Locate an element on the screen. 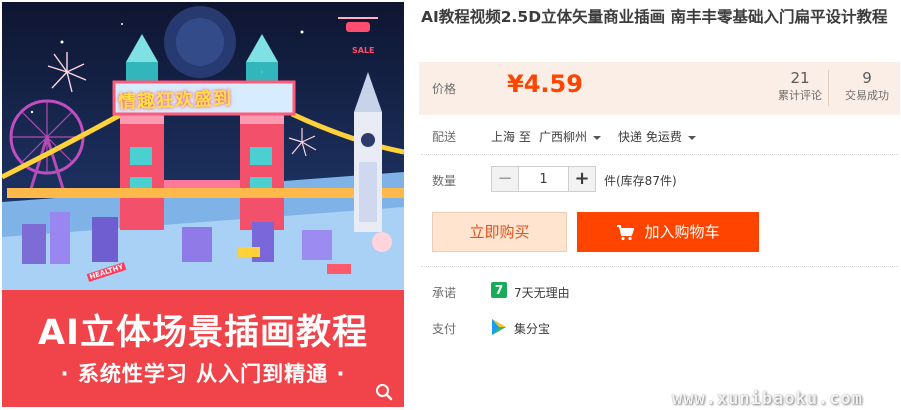  deal-count-stat: 9 交易成功 is located at coordinates (866, 86).